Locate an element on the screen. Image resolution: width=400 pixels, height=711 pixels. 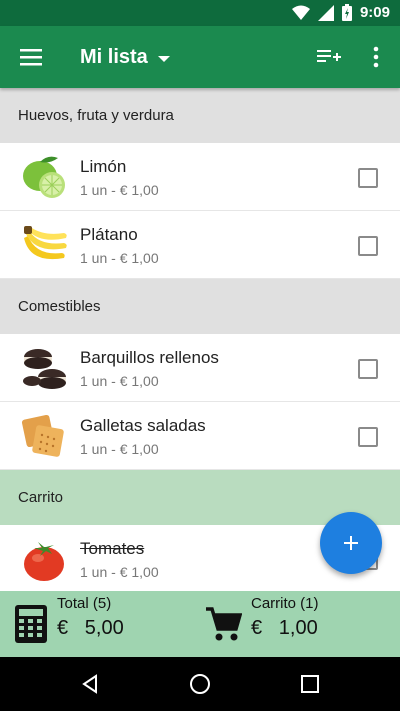
tomato-icon is located at coordinates (44, 561).